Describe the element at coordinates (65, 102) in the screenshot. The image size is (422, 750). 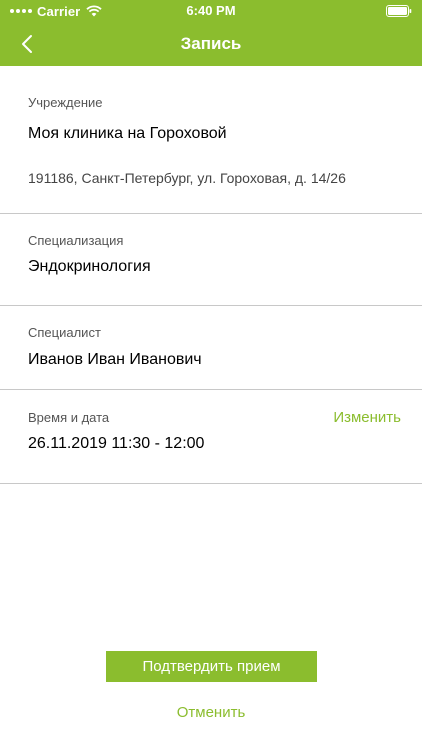
I see `institution-label: Учреждение` at that location.